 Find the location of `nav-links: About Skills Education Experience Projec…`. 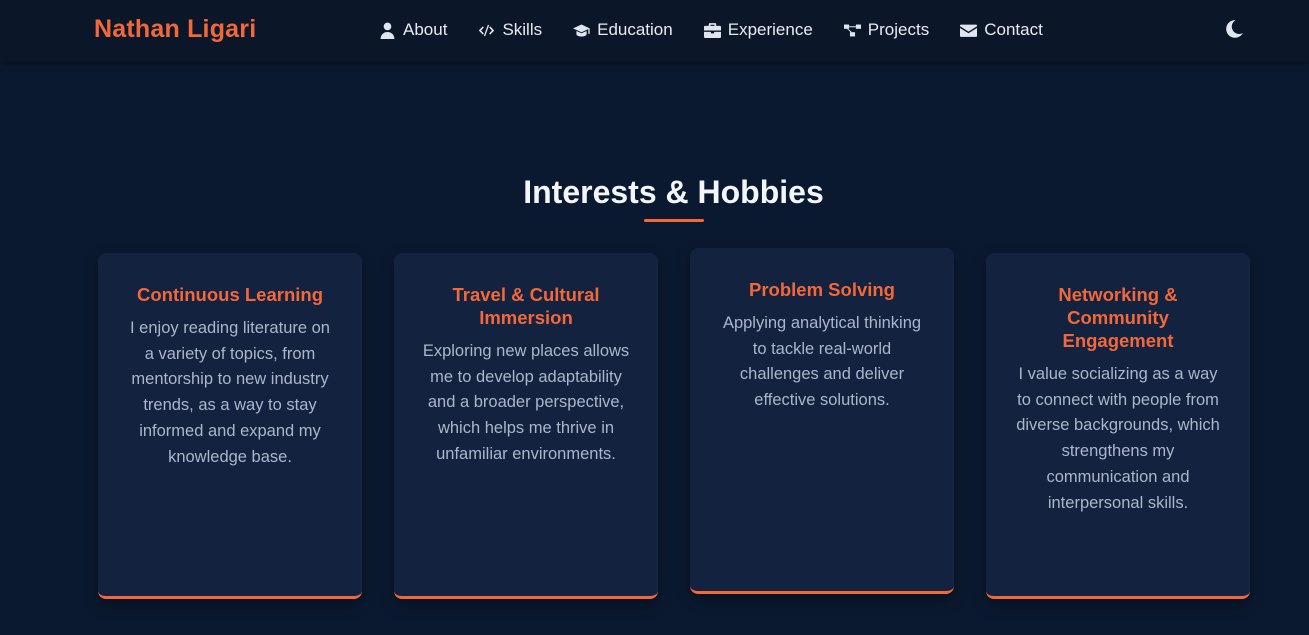

nav-links: About Skills Education Experience Projec… is located at coordinates (711, 30).